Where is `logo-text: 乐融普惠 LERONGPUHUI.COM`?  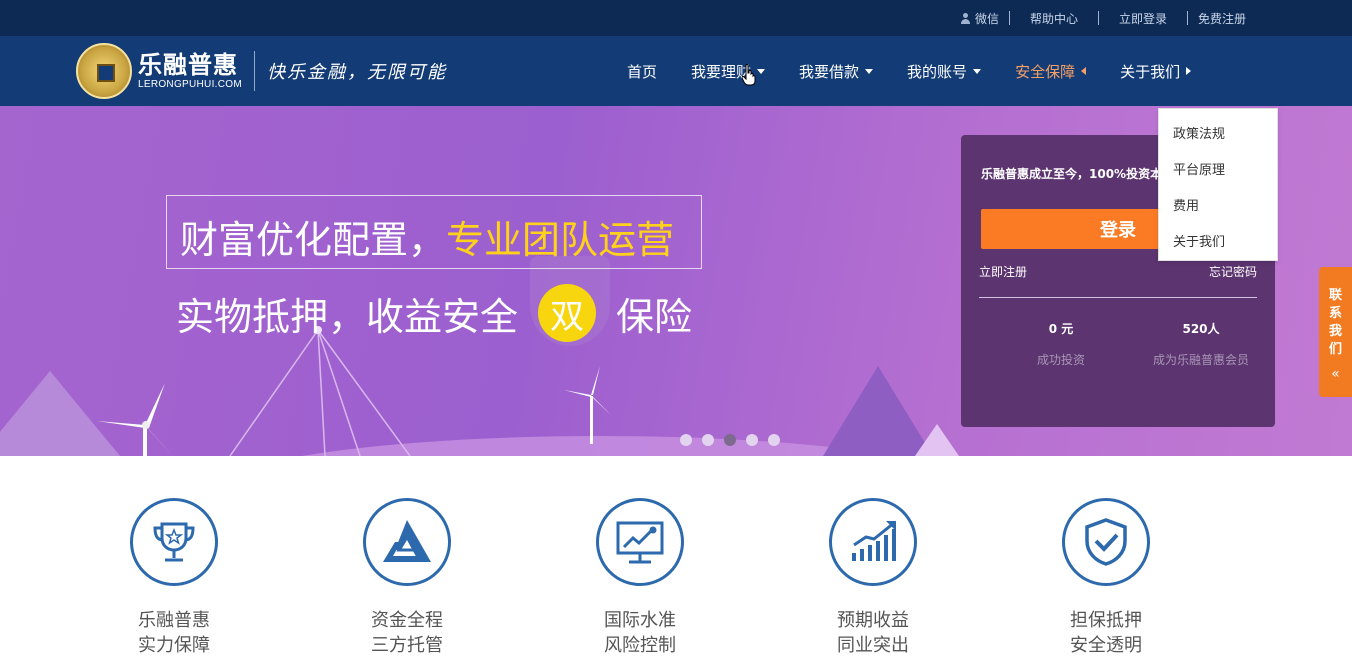
logo-text: 乐融普惠 LERONGPUHUI.COM is located at coordinates (190, 71).